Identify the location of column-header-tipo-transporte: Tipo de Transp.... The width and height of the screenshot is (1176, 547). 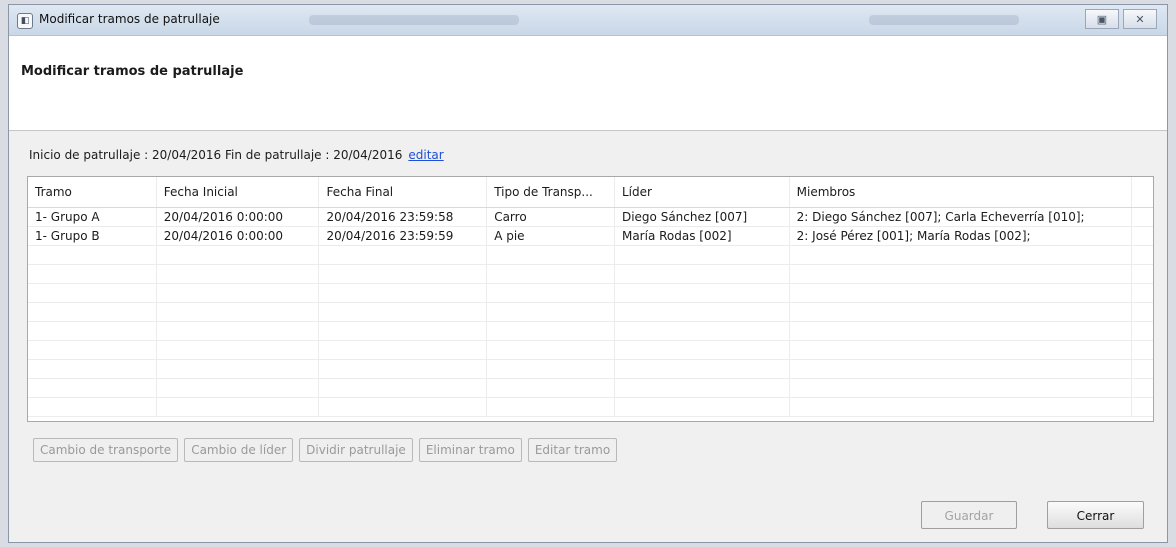
(551, 192).